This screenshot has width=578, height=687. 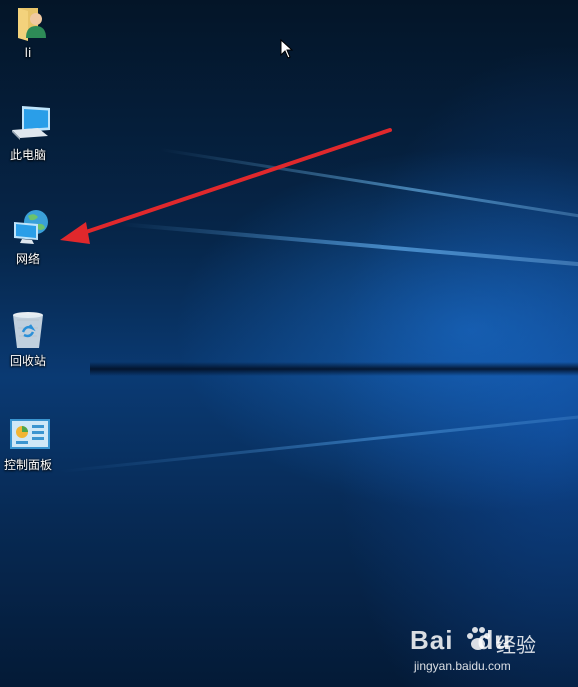 What do you see at coordinates (516, 645) in the screenshot?
I see `watermark-cn-text: 经验` at bounding box center [516, 645].